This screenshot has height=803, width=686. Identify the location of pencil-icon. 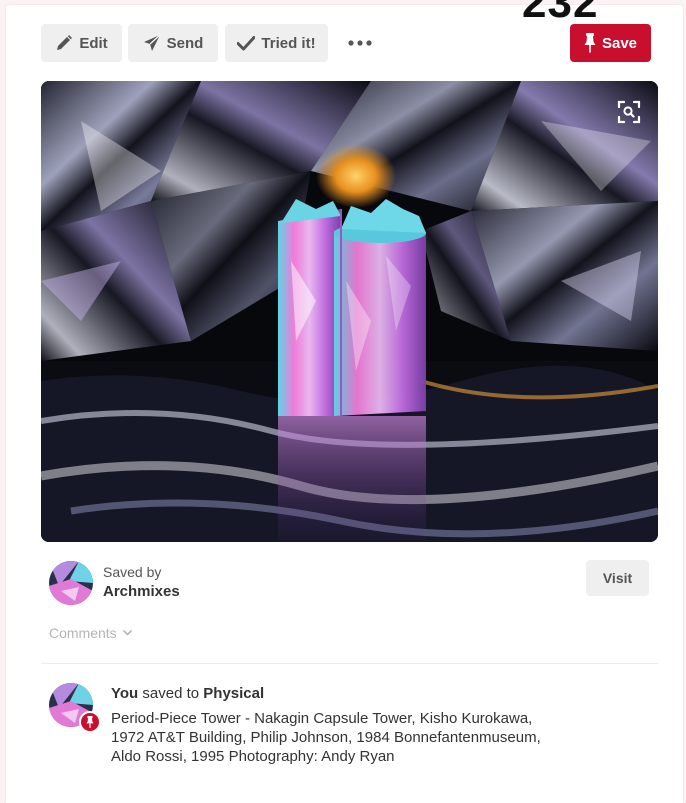
(65, 42).